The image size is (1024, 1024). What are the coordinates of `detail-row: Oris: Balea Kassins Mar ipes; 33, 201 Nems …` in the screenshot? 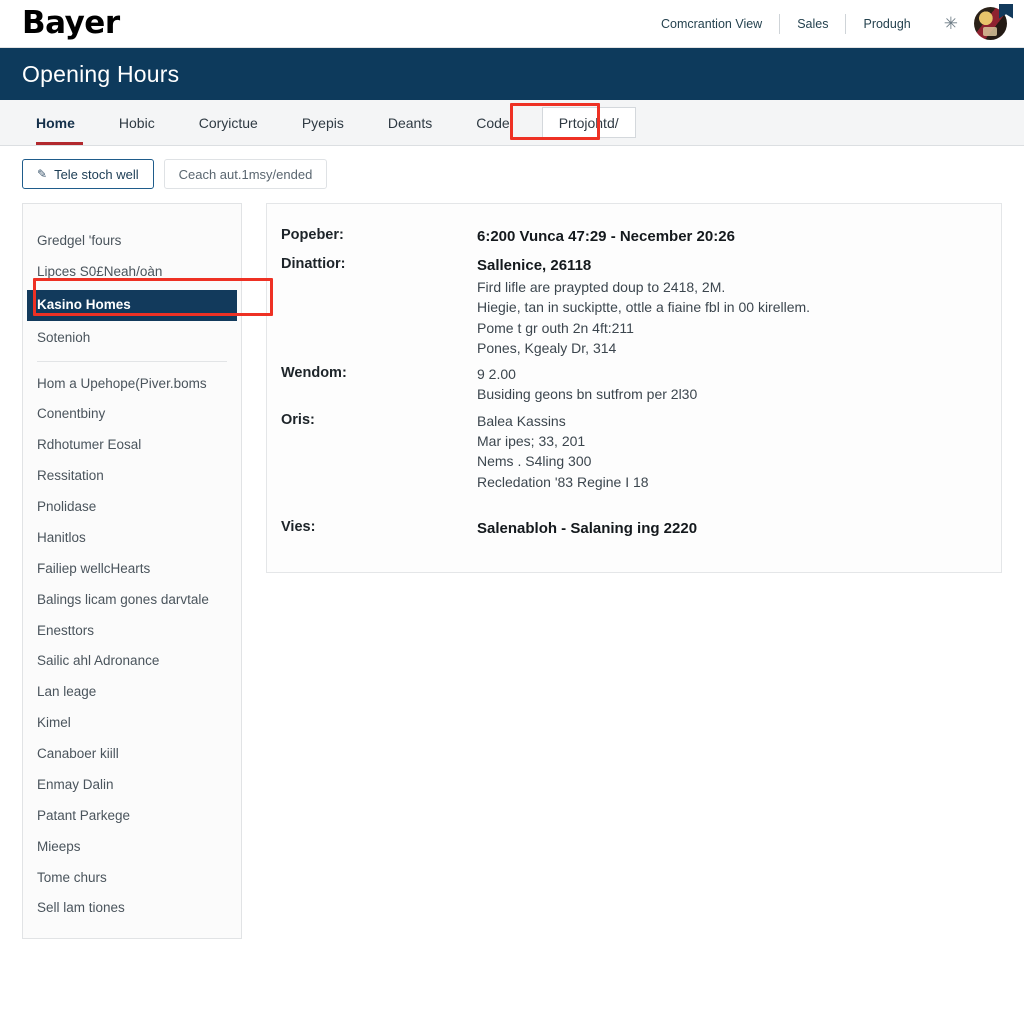 It's located at (628, 451).